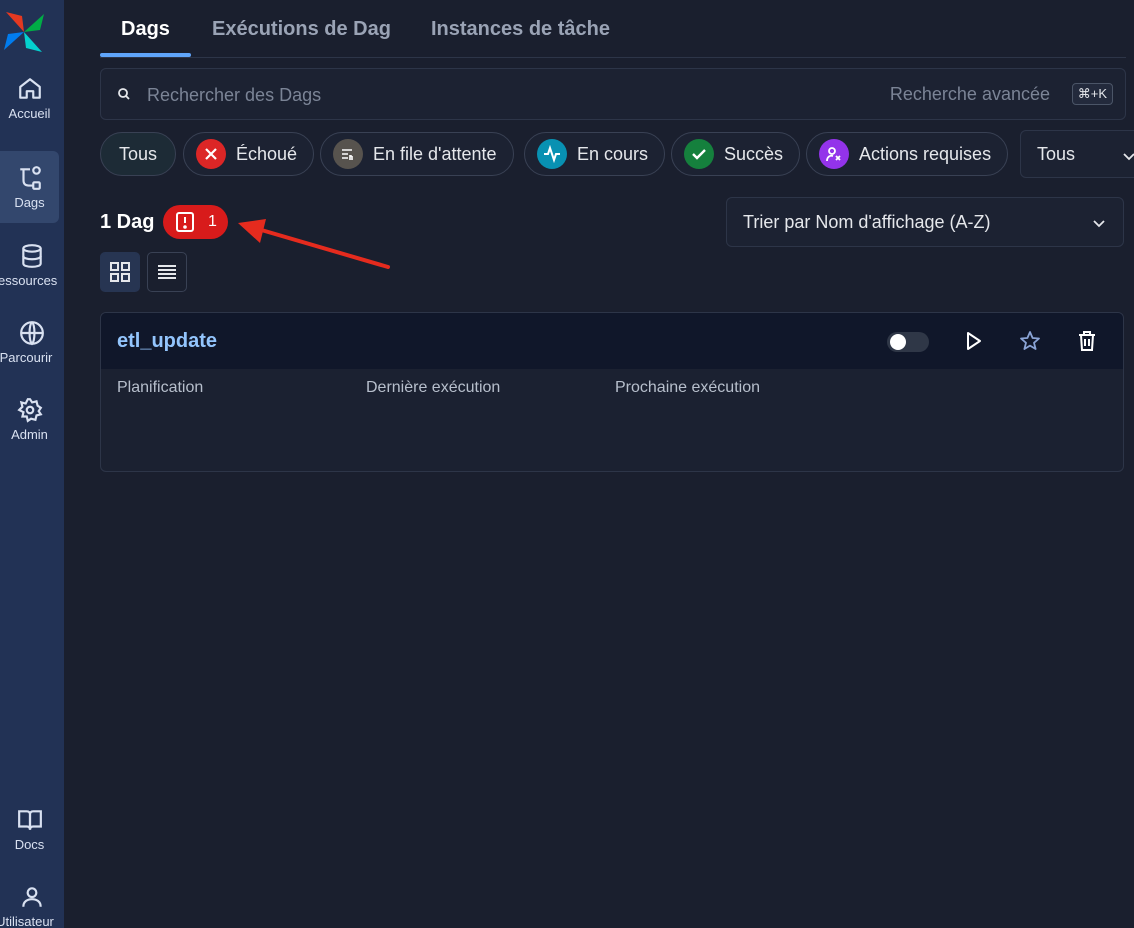 The height and width of the screenshot is (928, 1134). Describe the element at coordinates (1077, 154) in the screenshot. I see `filter-select: Tous` at that location.